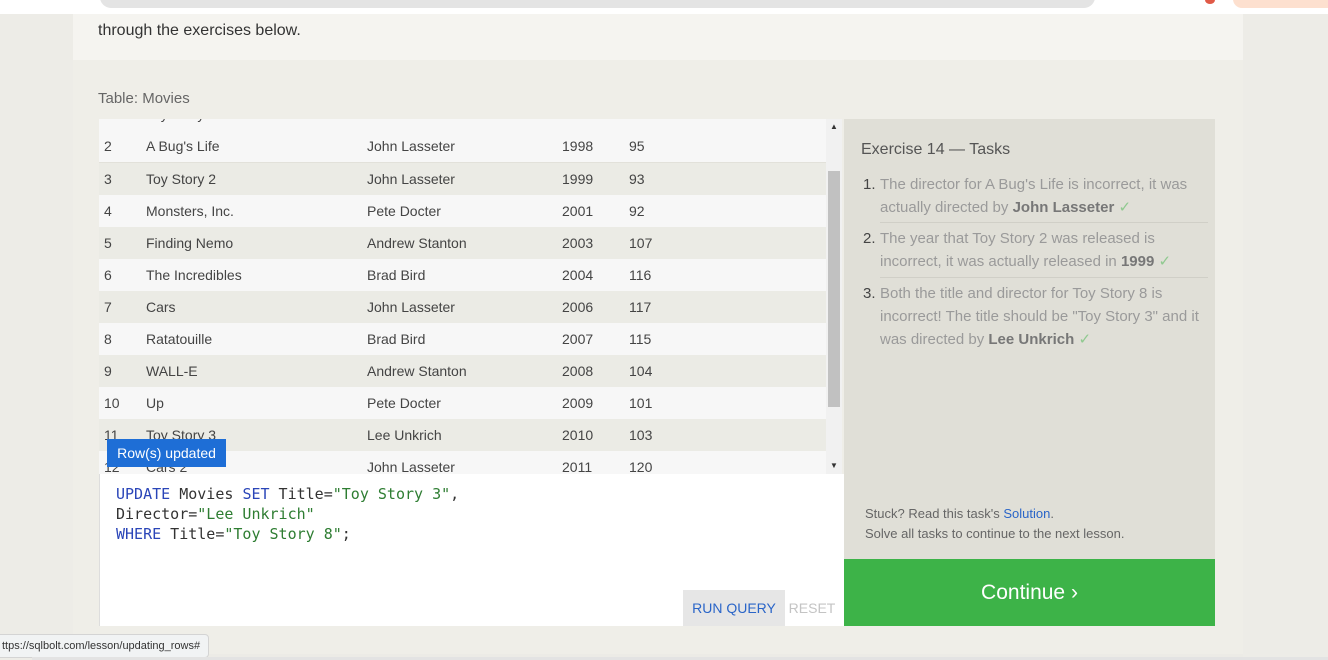  What do you see at coordinates (301, 494) in the screenshot?
I see `sql-title-assign: Title=` at bounding box center [301, 494].